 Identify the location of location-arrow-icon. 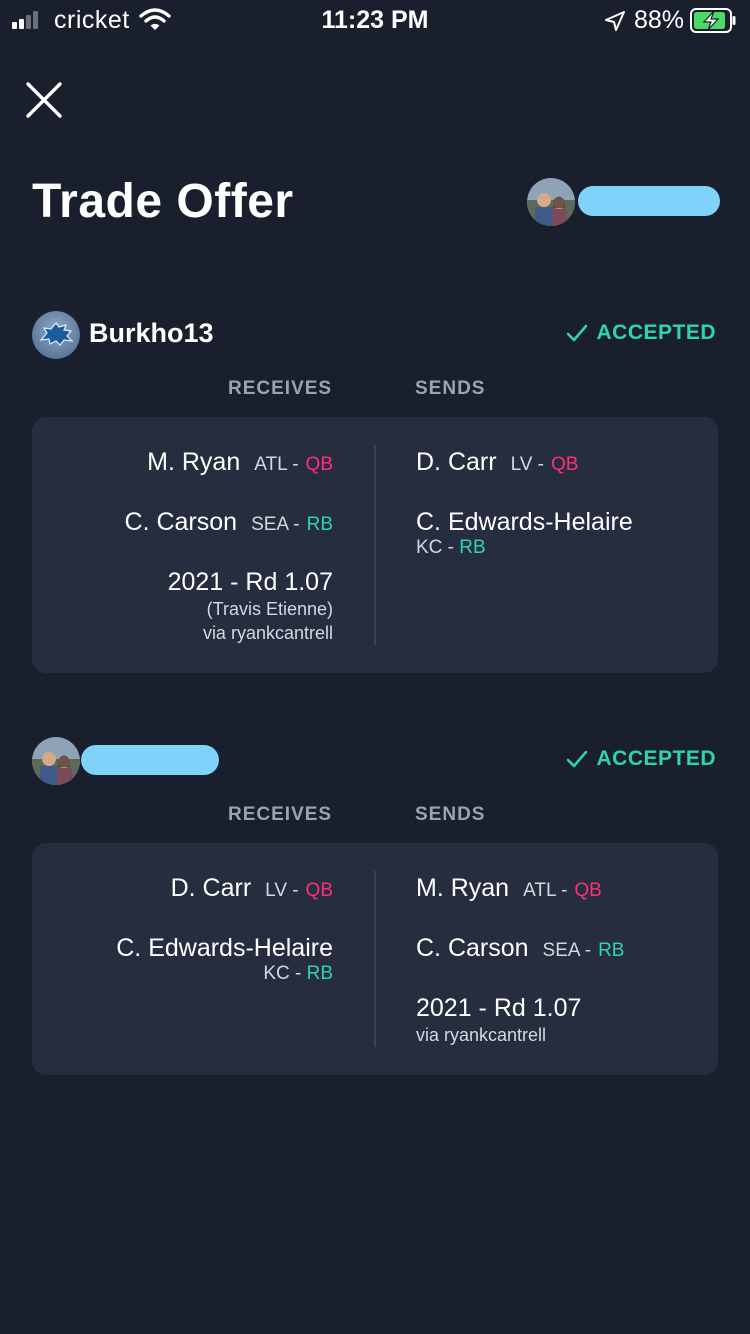
(615, 21).